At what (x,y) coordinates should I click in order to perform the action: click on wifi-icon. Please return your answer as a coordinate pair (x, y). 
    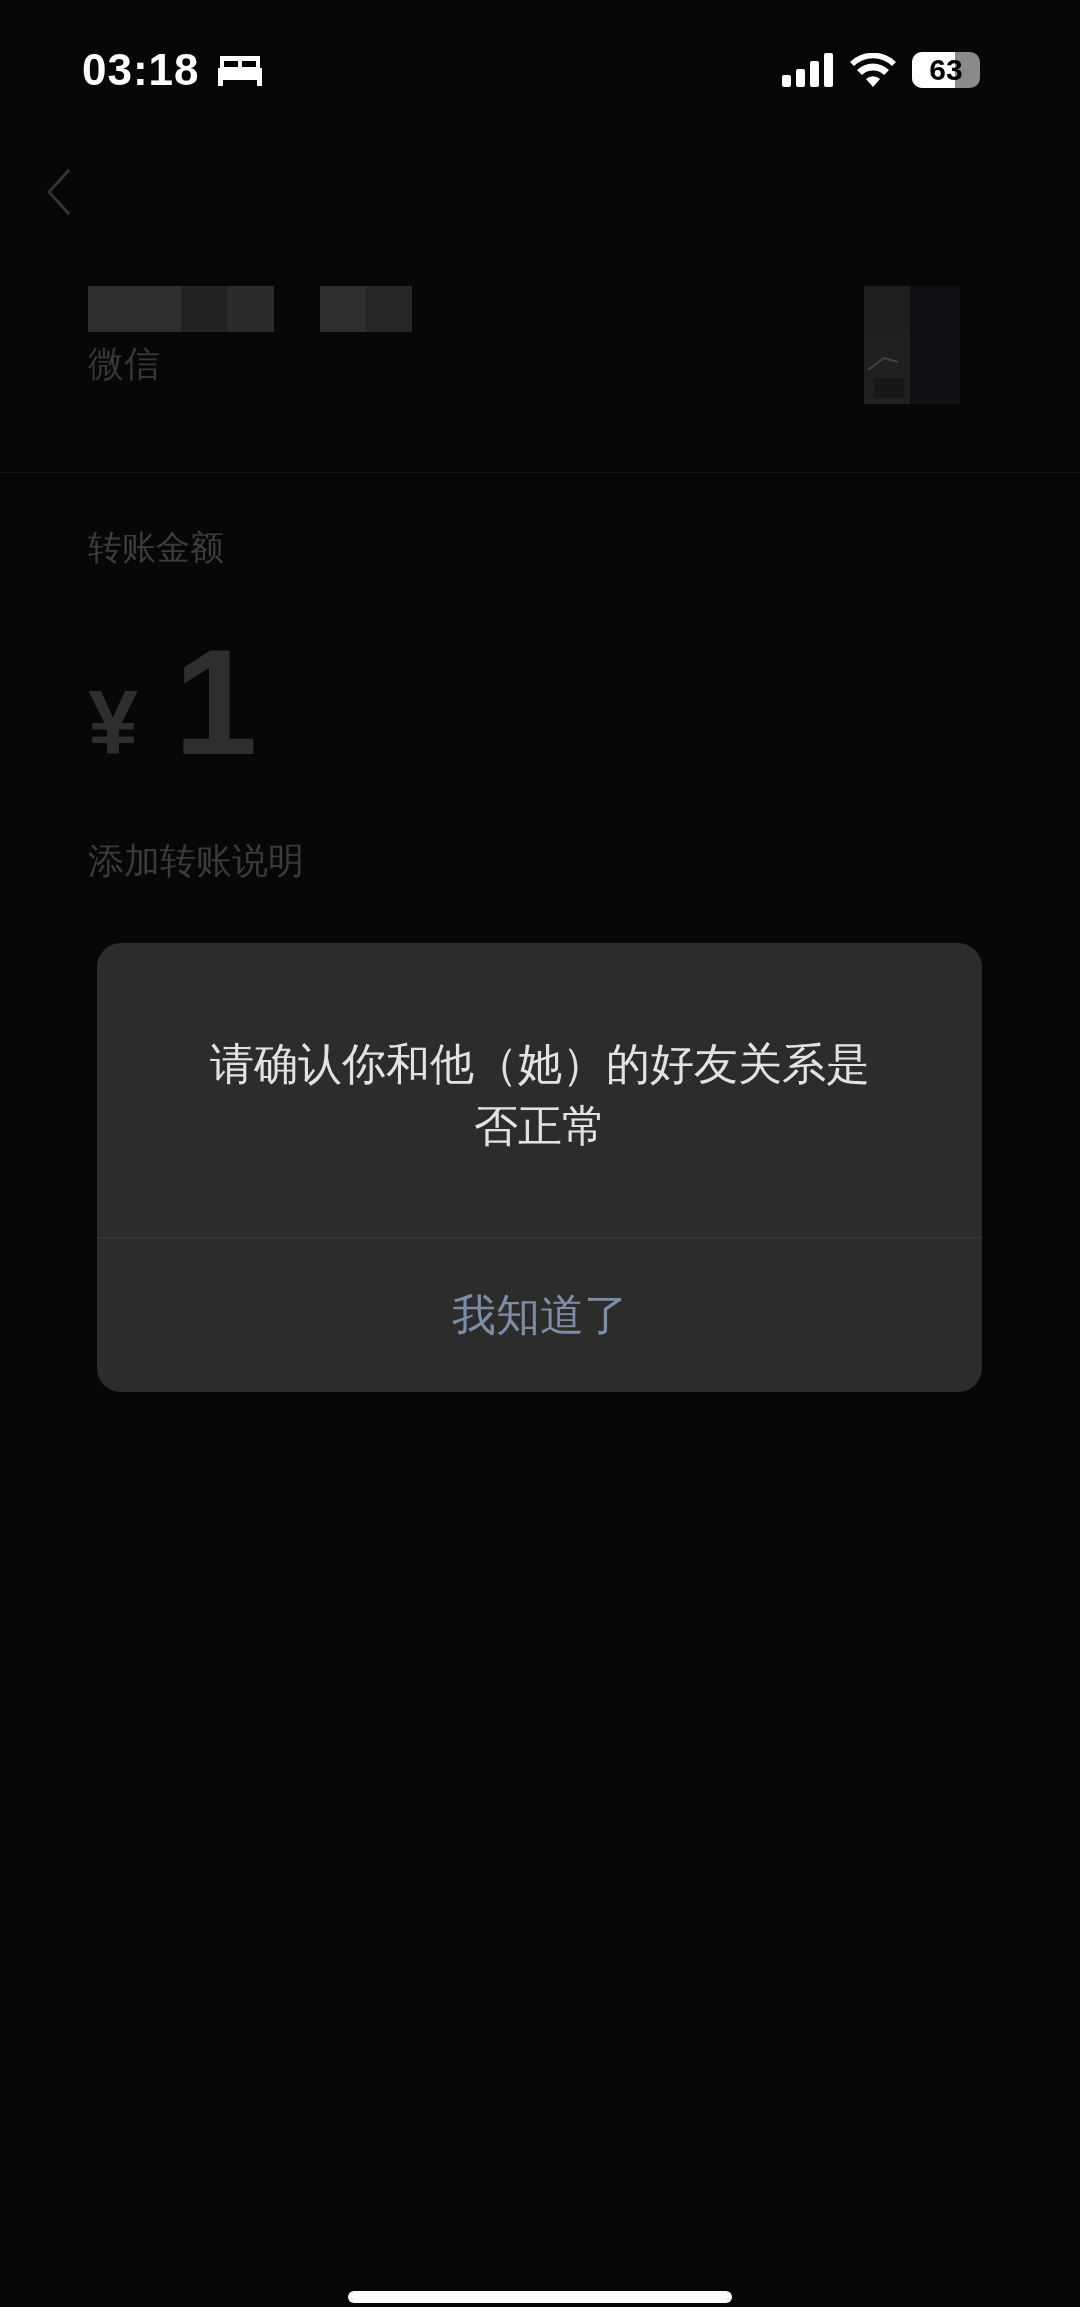
    Looking at the image, I should click on (873, 70).